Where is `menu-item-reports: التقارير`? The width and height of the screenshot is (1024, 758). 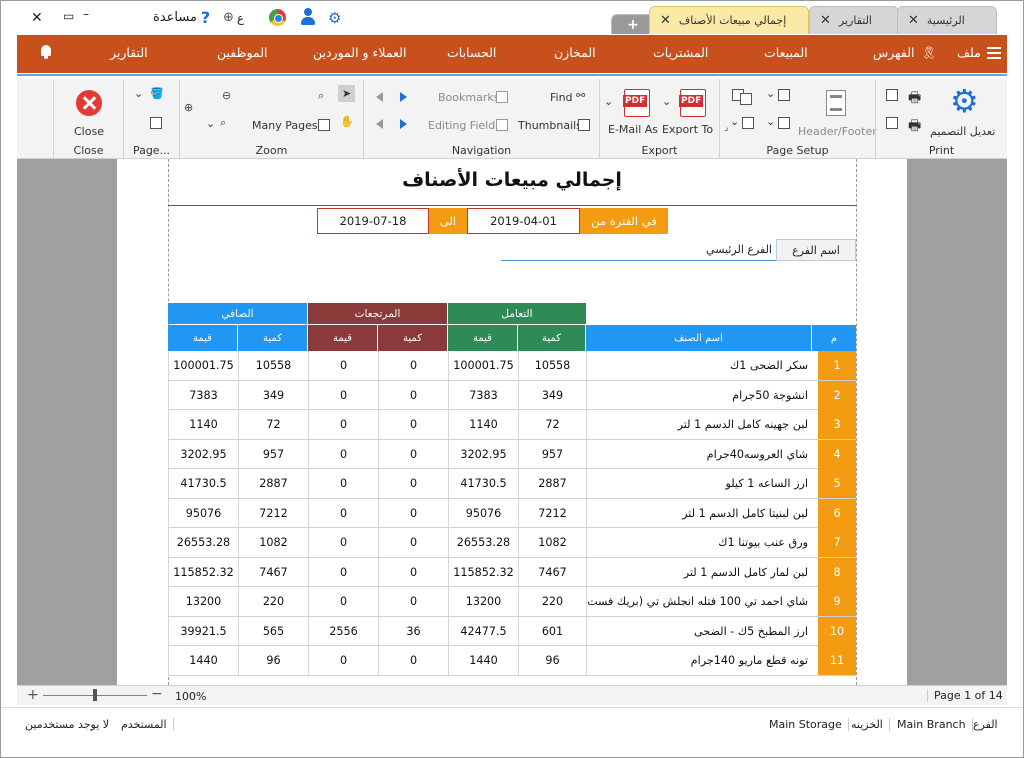
menu-item-reports: التقارير is located at coordinates (129, 52).